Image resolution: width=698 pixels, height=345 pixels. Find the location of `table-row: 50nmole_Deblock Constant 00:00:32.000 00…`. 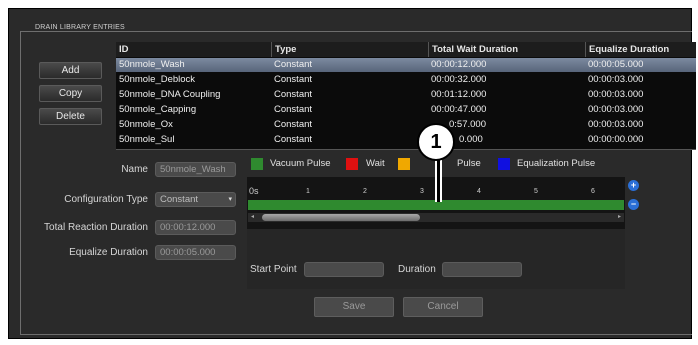

table-row: 50nmole_Deblock Constant 00:00:32.000 00… is located at coordinates (406, 80).